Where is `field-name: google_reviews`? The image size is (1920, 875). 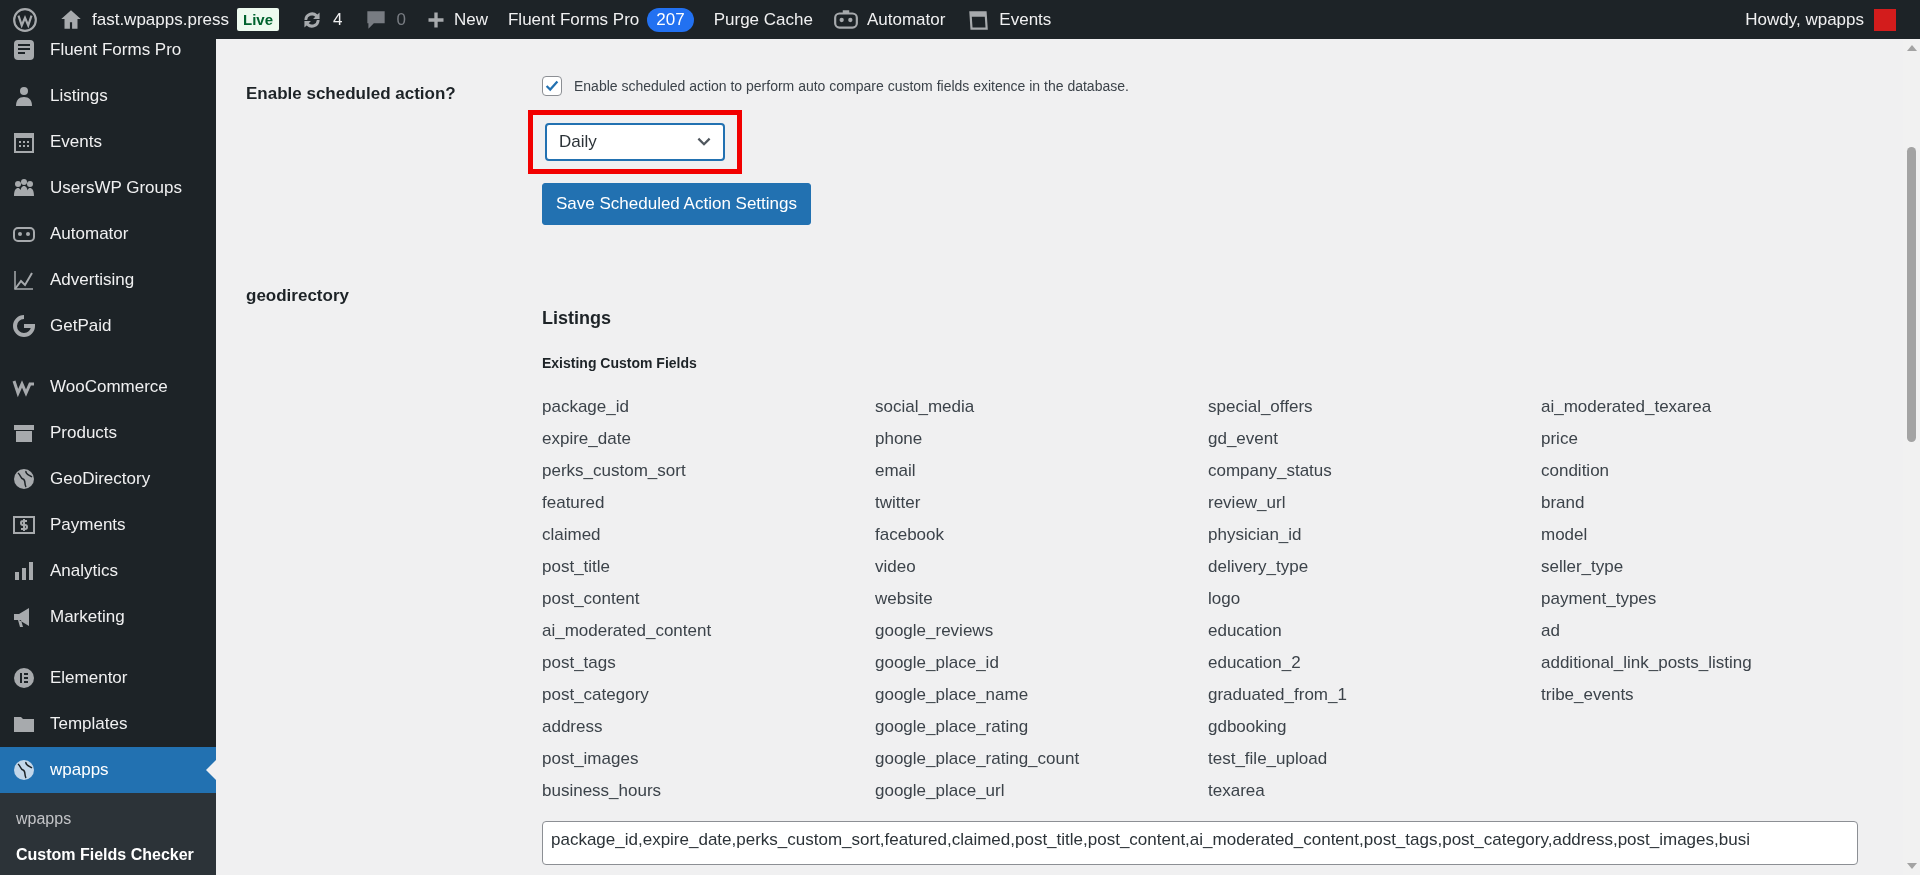
field-name: google_reviews is located at coordinates (935, 631).